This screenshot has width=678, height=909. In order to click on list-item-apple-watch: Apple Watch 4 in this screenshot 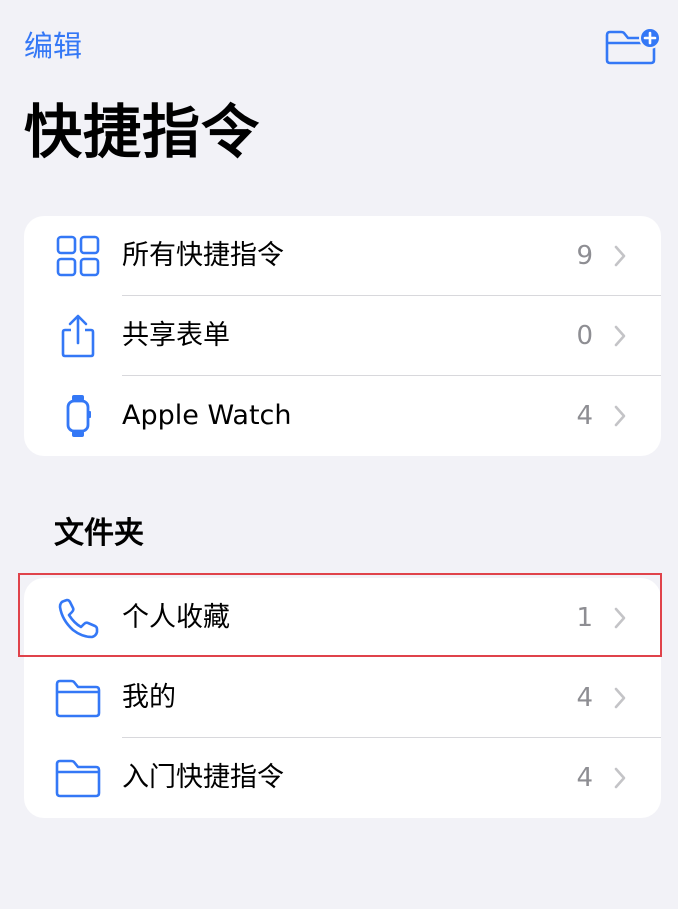, I will do `click(342, 416)`.